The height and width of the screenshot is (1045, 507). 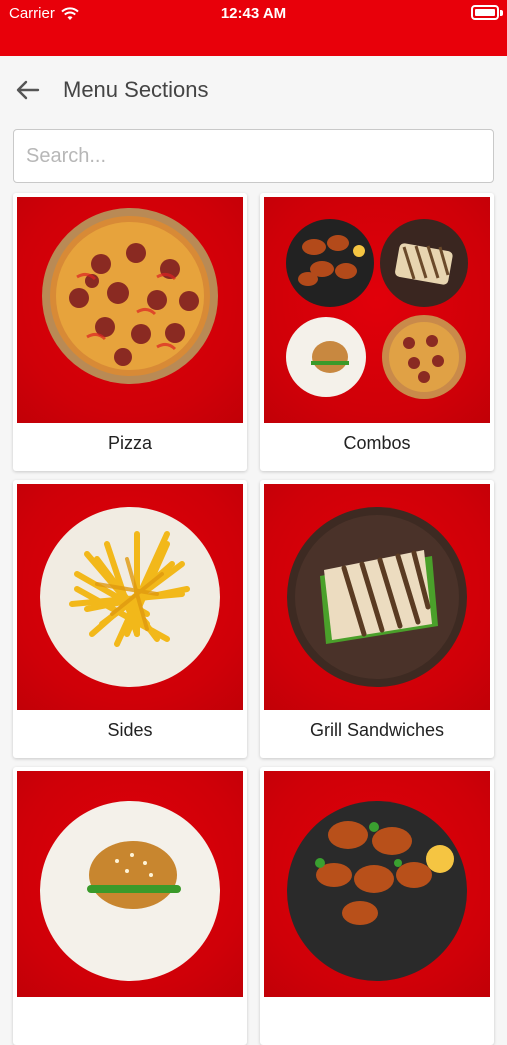 I want to click on section-card-burger, so click(x=130, y=906).